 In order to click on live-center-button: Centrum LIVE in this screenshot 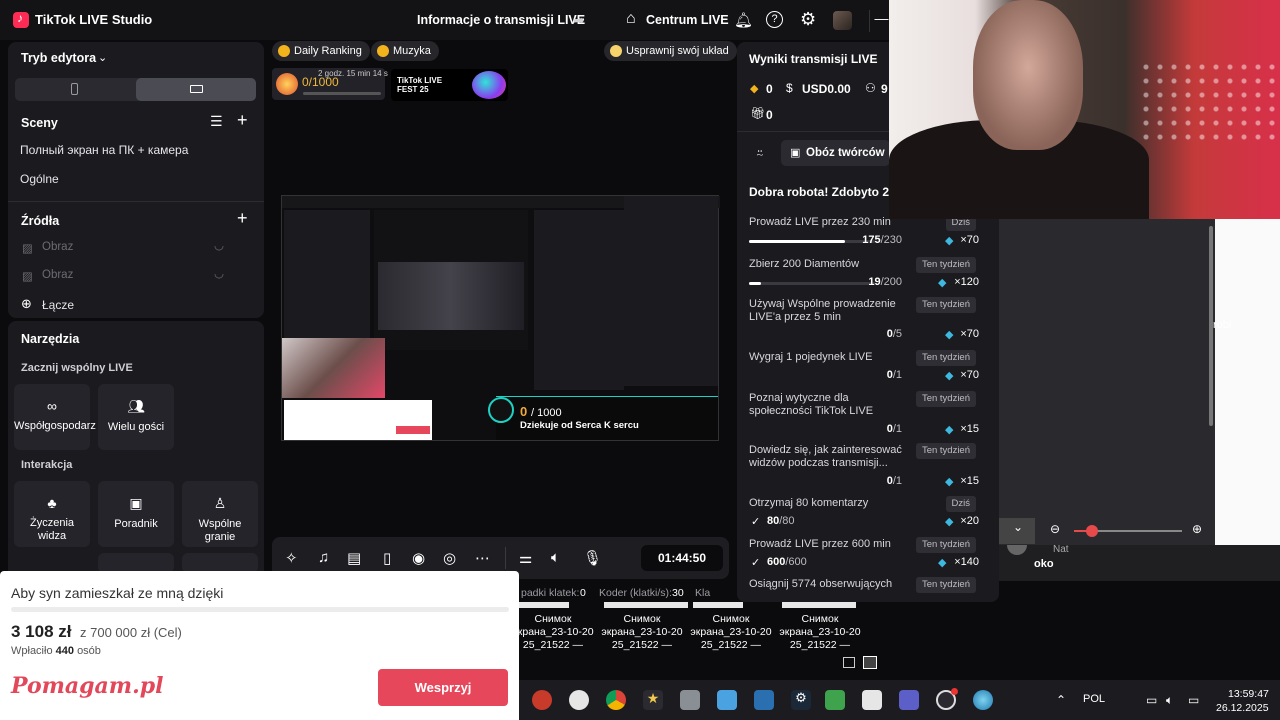, I will do `click(687, 20)`.